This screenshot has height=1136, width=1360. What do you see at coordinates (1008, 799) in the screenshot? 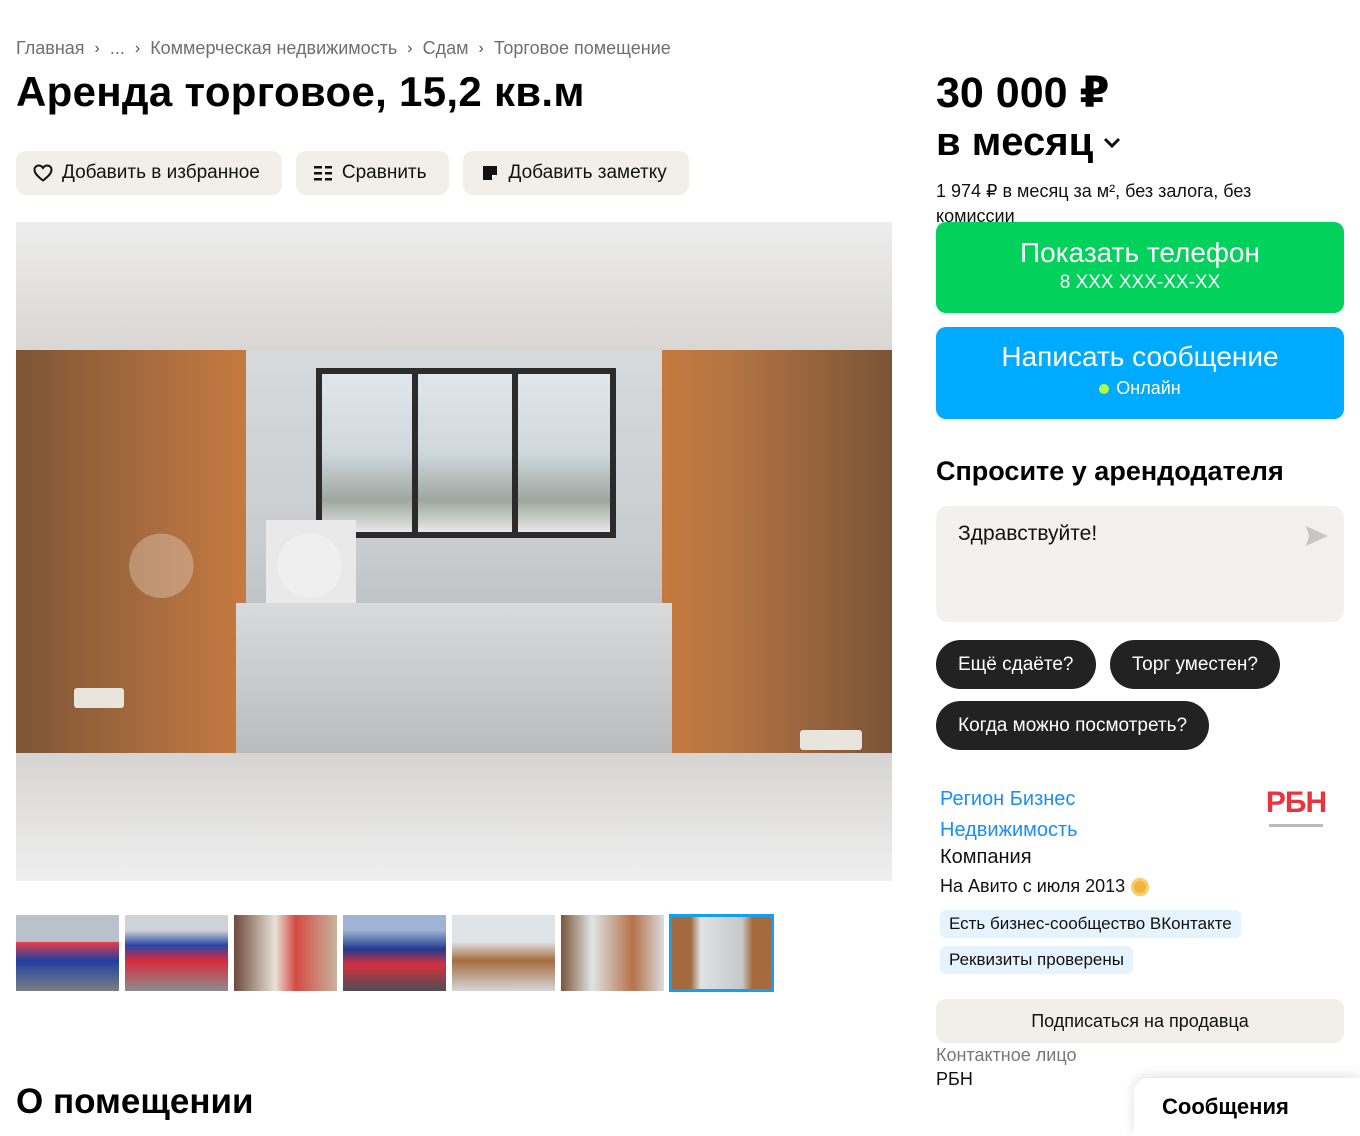
I see `seller-name-line1: Регион Бизнес` at bounding box center [1008, 799].